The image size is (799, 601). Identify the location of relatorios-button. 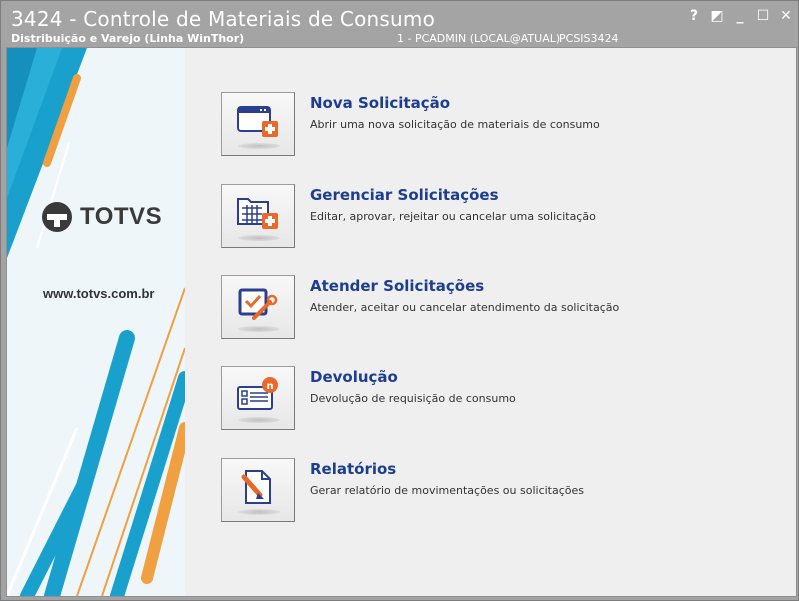
(258, 490).